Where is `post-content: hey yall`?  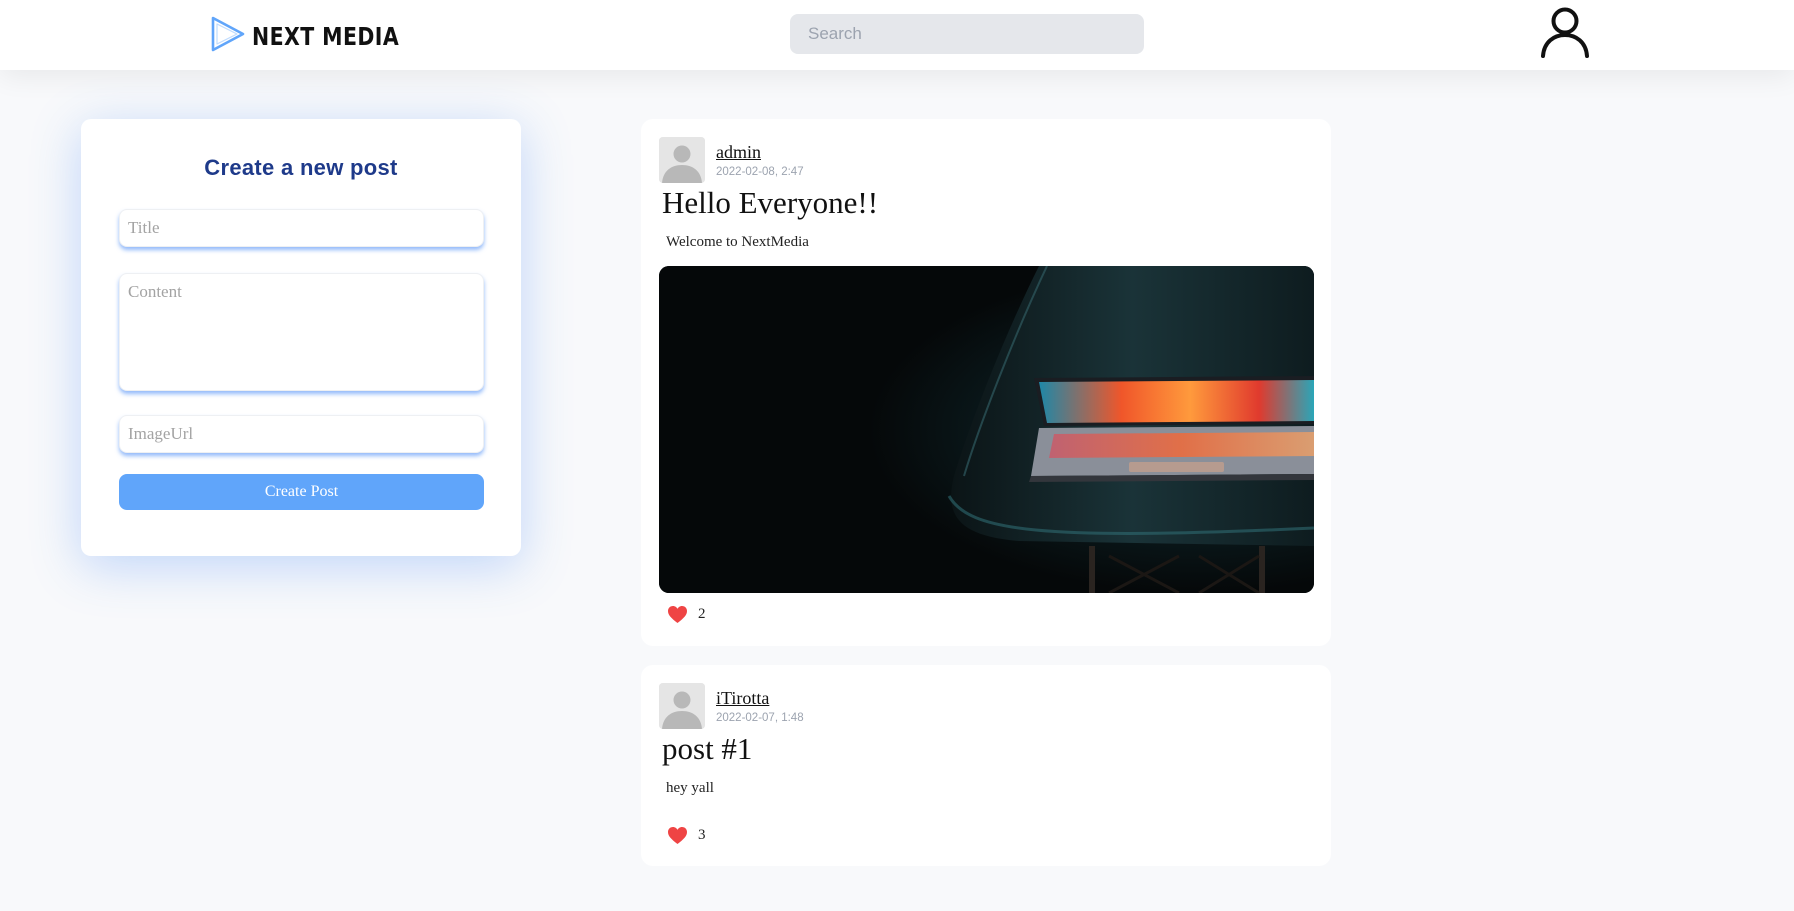
post-content: hey yall is located at coordinates (690, 788).